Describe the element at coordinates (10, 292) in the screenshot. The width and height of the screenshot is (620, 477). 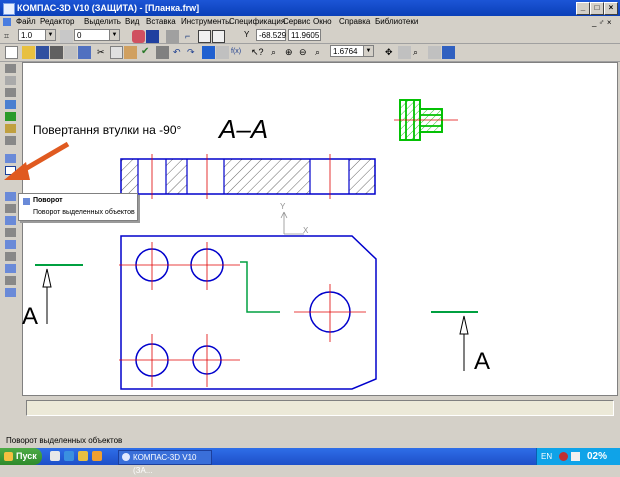
I see `join-icon` at that location.